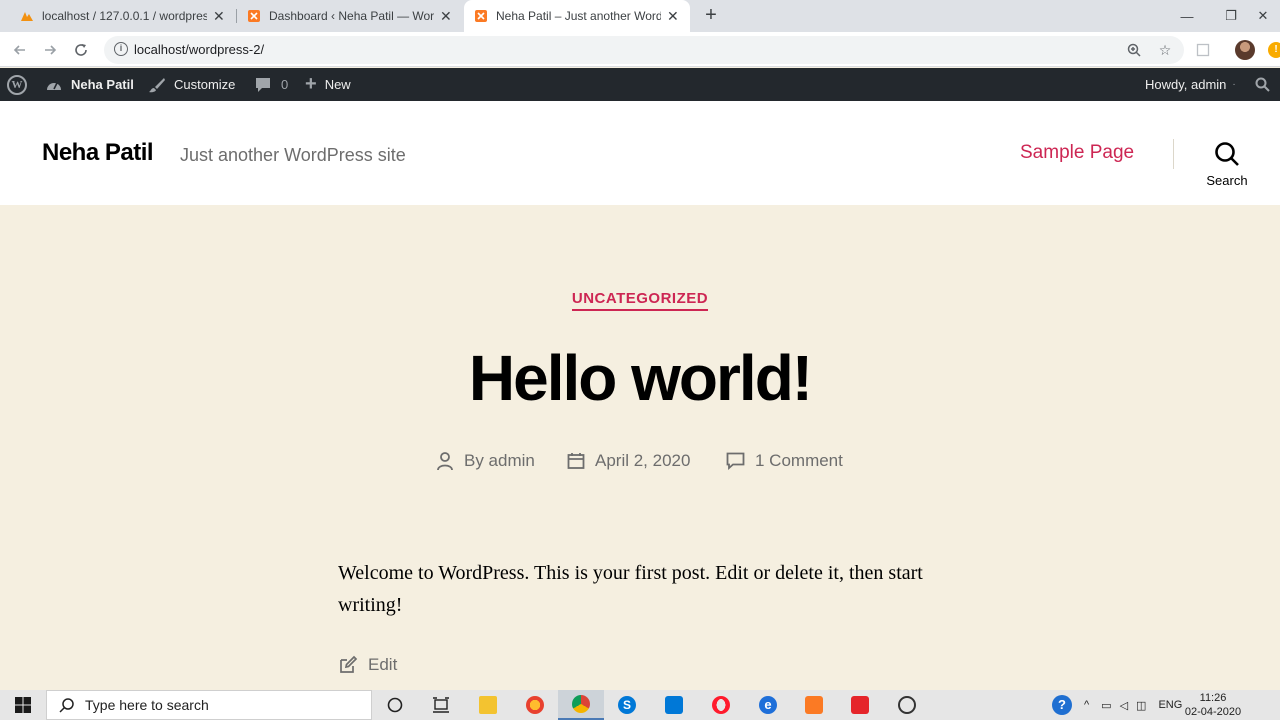 This screenshot has width=1280, height=720. What do you see at coordinates (191, 84) in the screenshot?
I see `customize-menu: Customize` at bounding box center [191, 84].